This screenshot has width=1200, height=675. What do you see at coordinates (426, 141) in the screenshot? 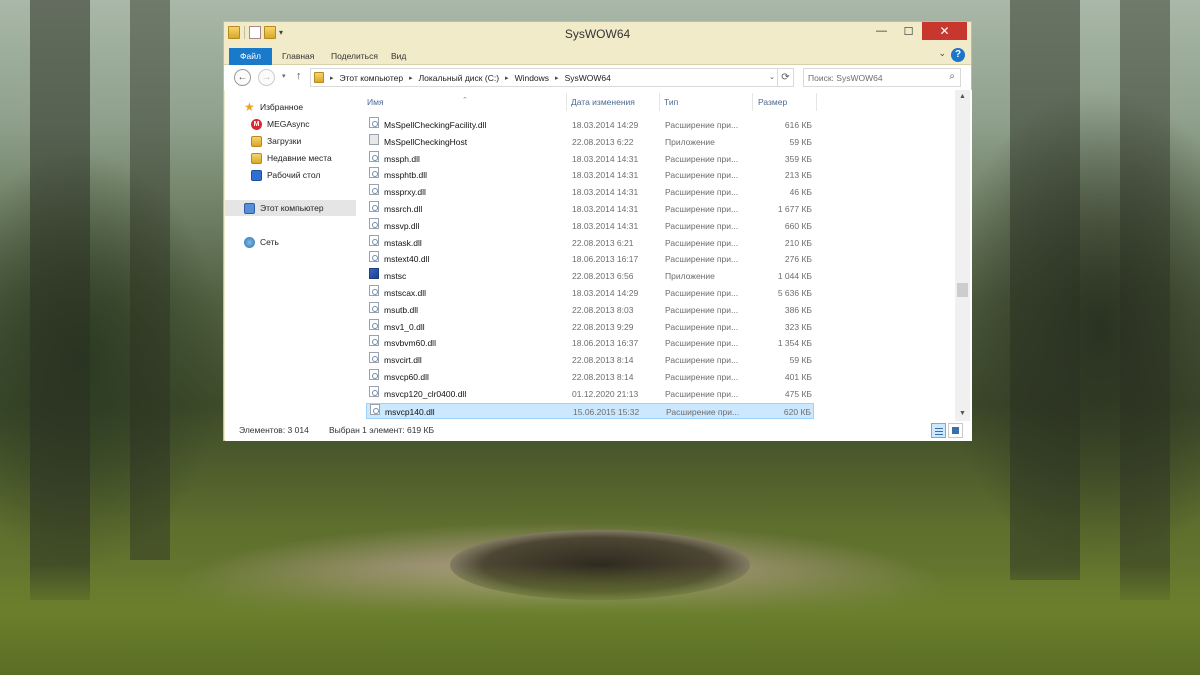
I see `file-name: MsSpellCheckingHost` at bounding box center [426, 141].